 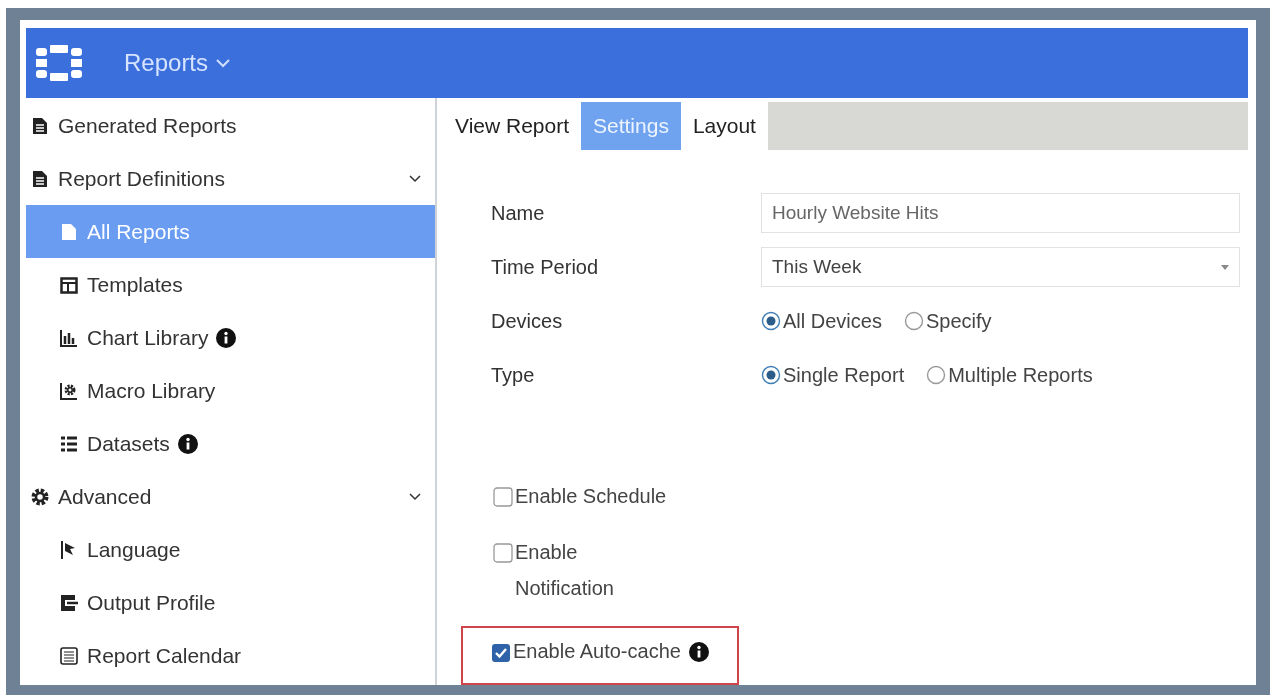 I want to click on radio-option: Specify, so click(x=947, y=321).